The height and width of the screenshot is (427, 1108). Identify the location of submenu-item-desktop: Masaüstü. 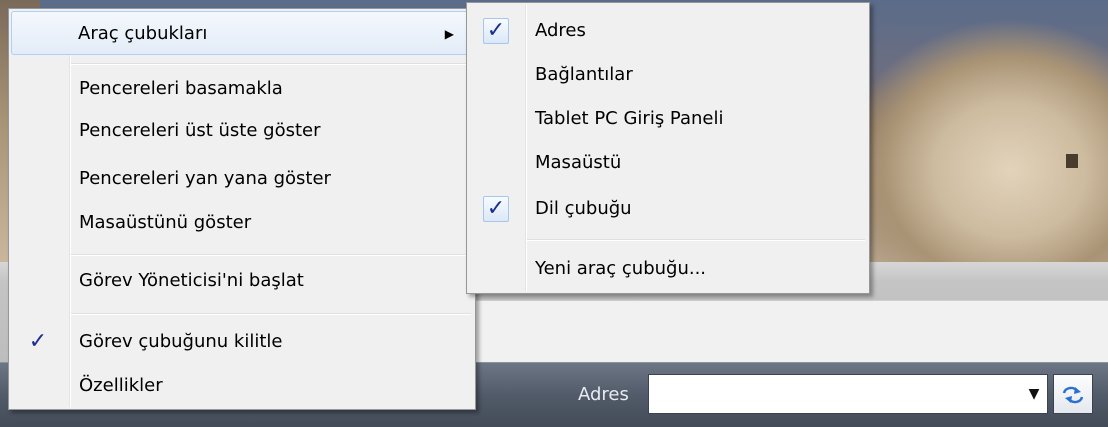
(668, 163).